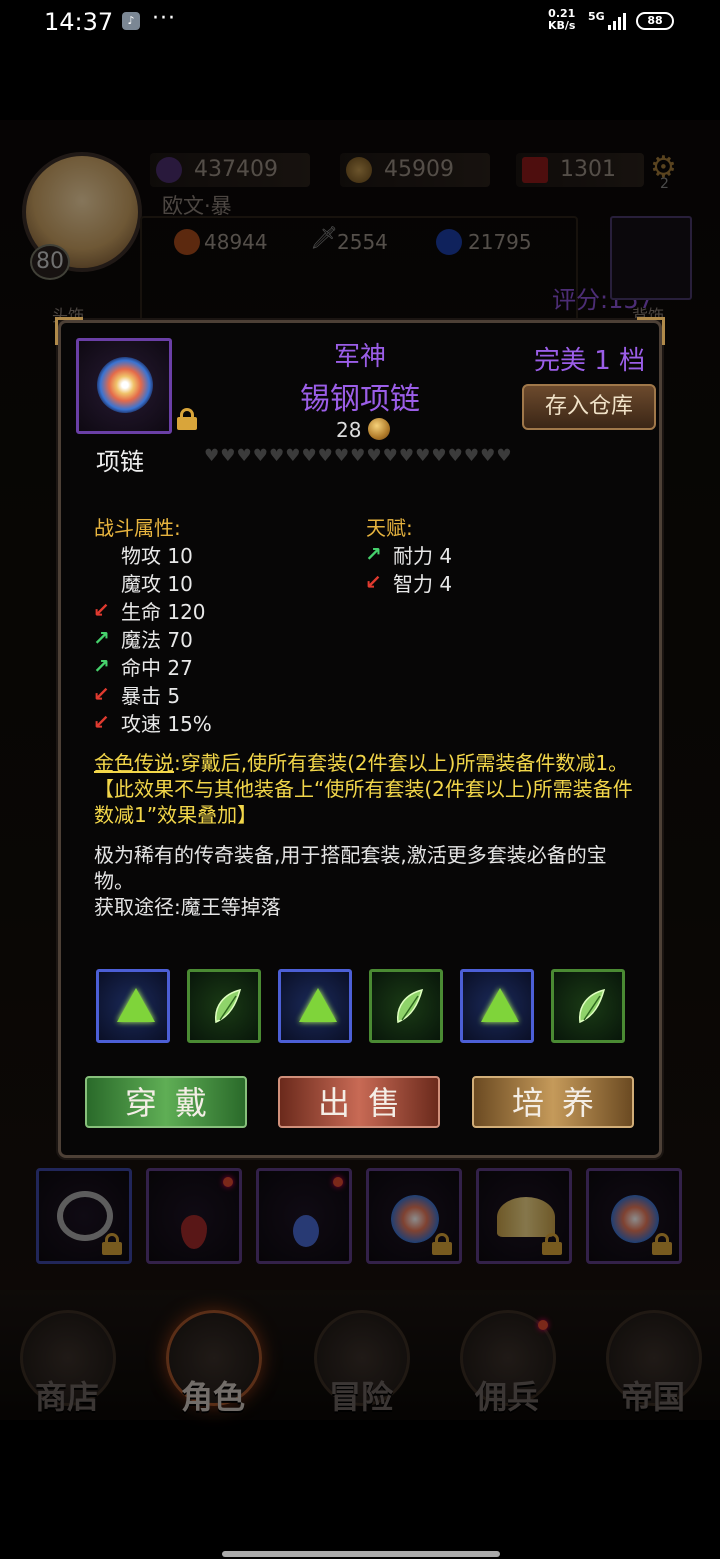  Describe the element at coordinates (553, 1102) in the screenshot. I see `train-button: 培养` at that location.